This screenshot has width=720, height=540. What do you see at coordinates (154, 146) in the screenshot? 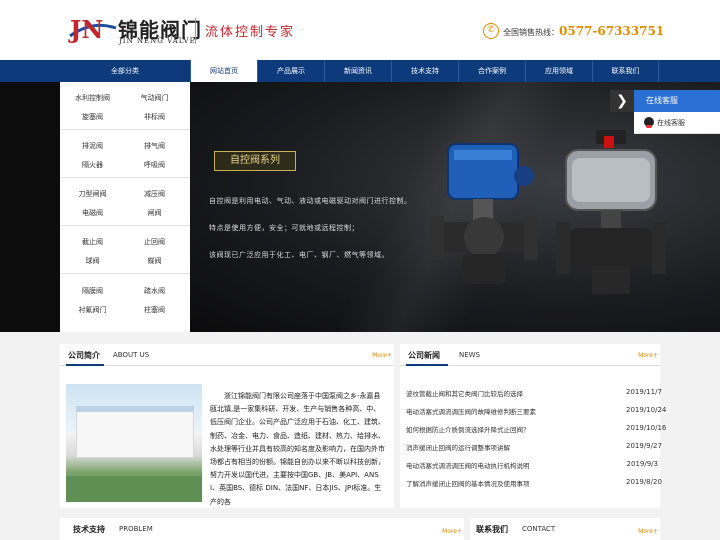
I see `category-link: 排气阀` at bounding box center [154, 146].